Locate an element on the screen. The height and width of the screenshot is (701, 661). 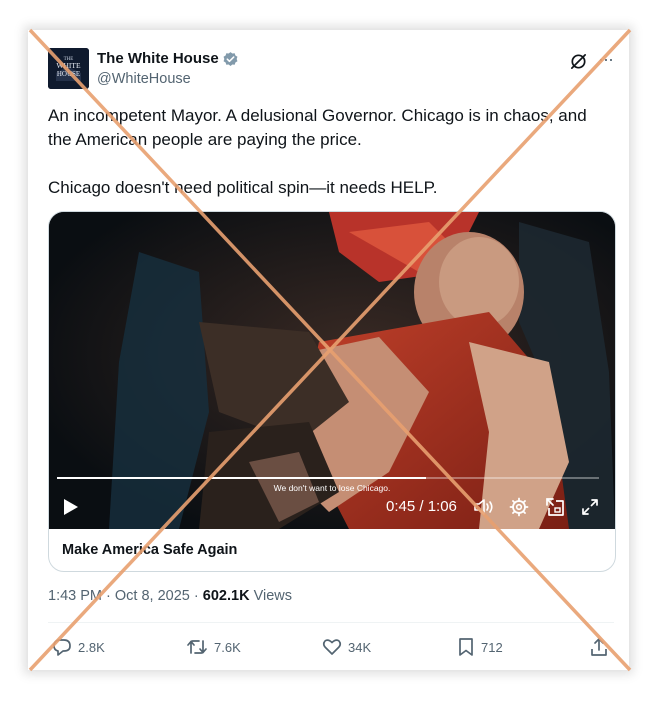
avatar-text-2: WHITE is located at coordinates (68, 65).